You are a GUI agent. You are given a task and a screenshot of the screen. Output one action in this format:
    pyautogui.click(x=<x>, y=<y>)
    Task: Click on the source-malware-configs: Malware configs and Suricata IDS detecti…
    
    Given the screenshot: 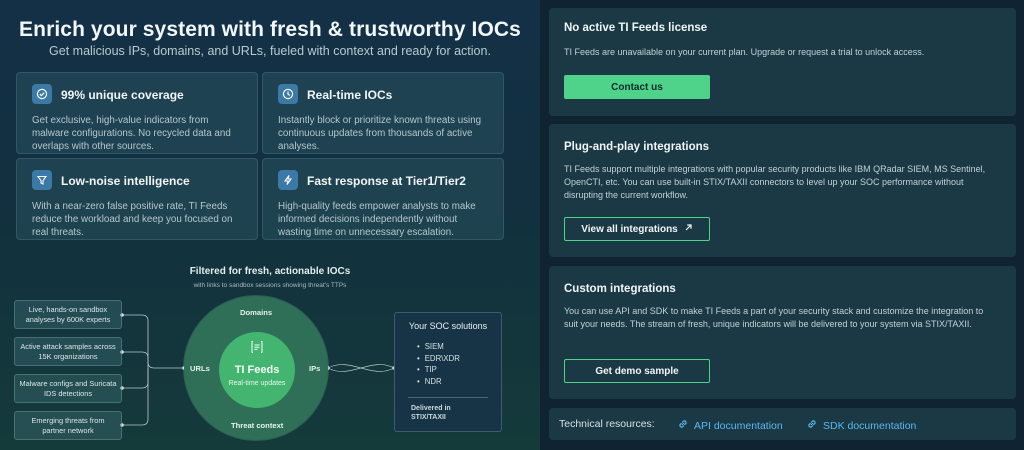 What is the action you would take?
    pyautogui.click(x=68, y=388)
    